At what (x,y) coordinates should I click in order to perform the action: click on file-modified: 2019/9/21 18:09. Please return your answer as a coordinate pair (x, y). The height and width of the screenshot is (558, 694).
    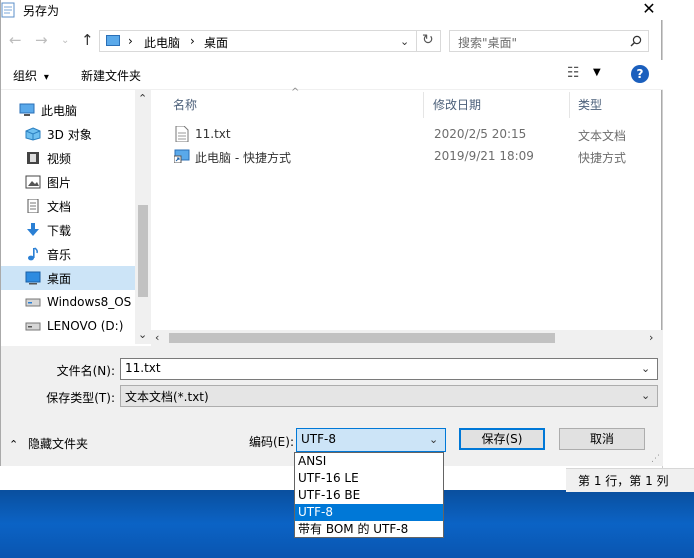
    Looking at the image, I should click on (484, 156).